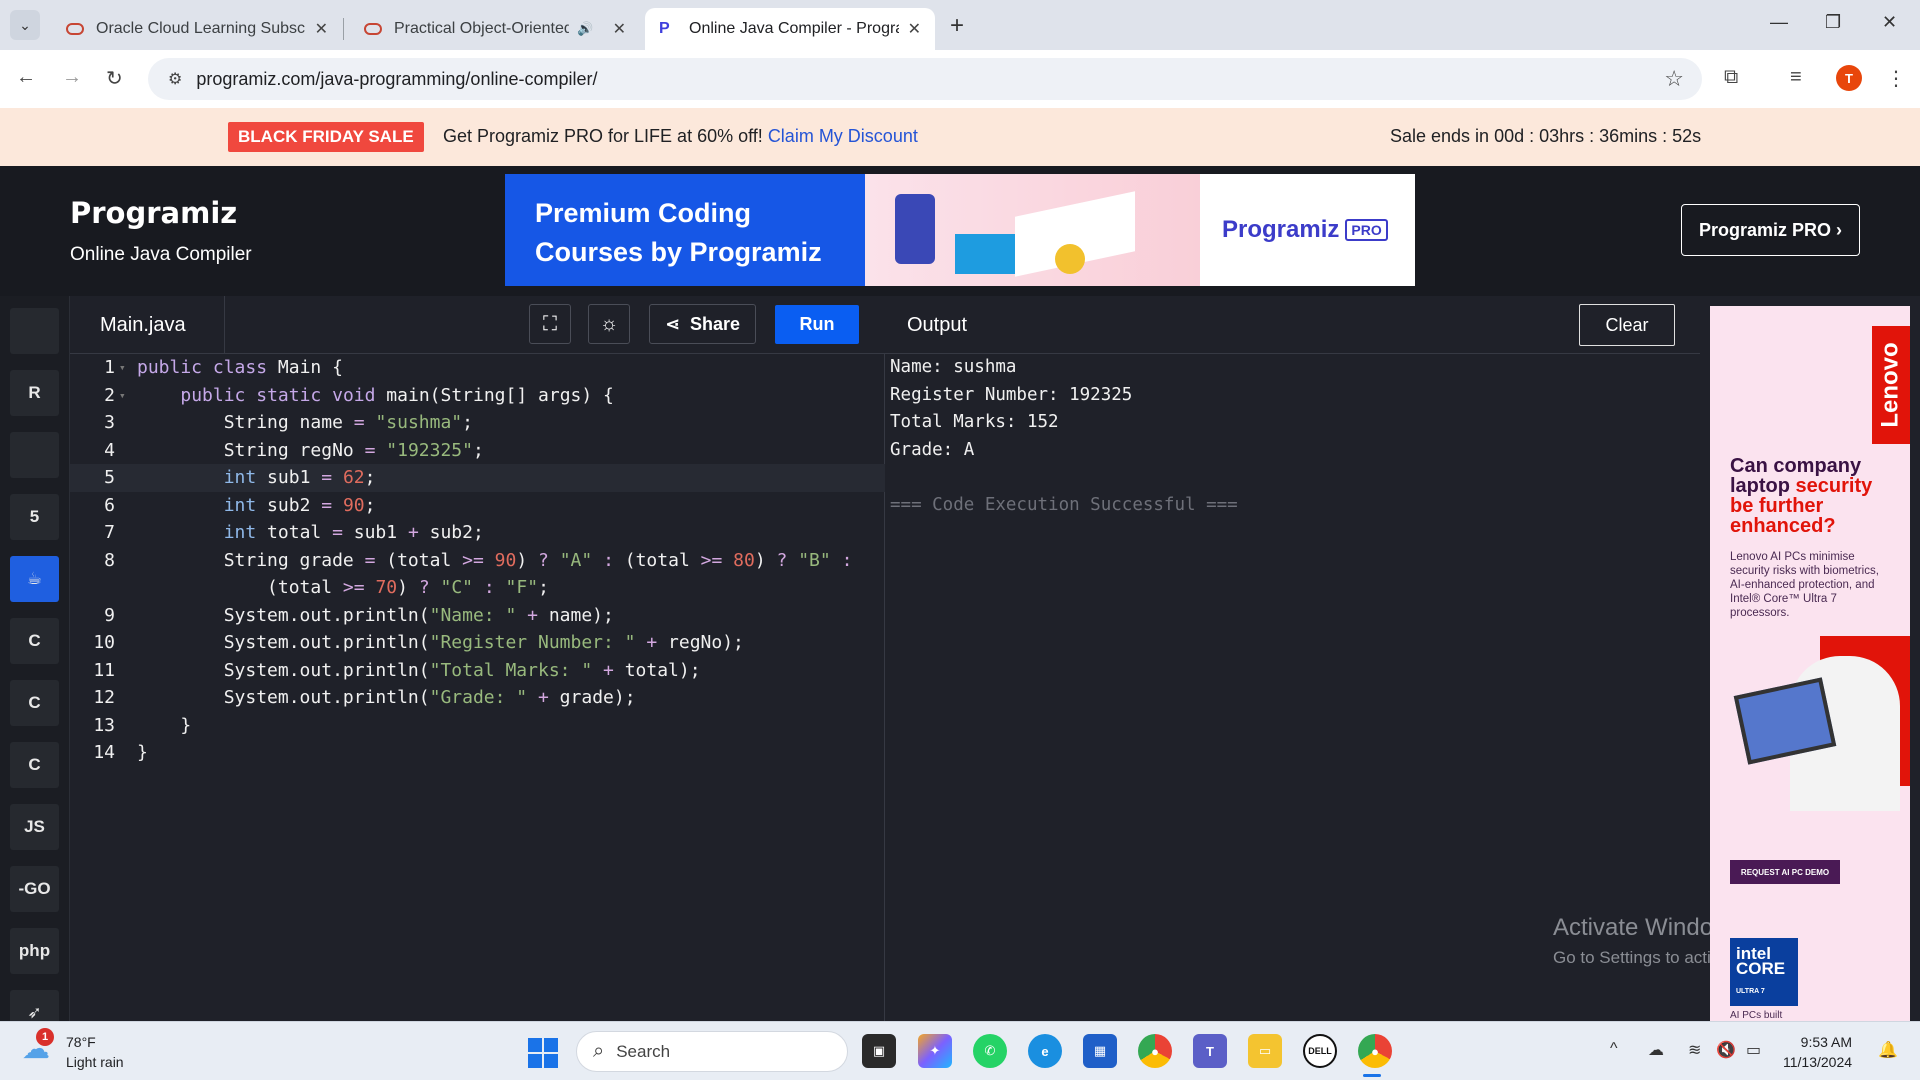  What do you see at coordinates (34, 889) in the screenshot?
I see `go-icon: -GO` at bounding box center [34, 889].